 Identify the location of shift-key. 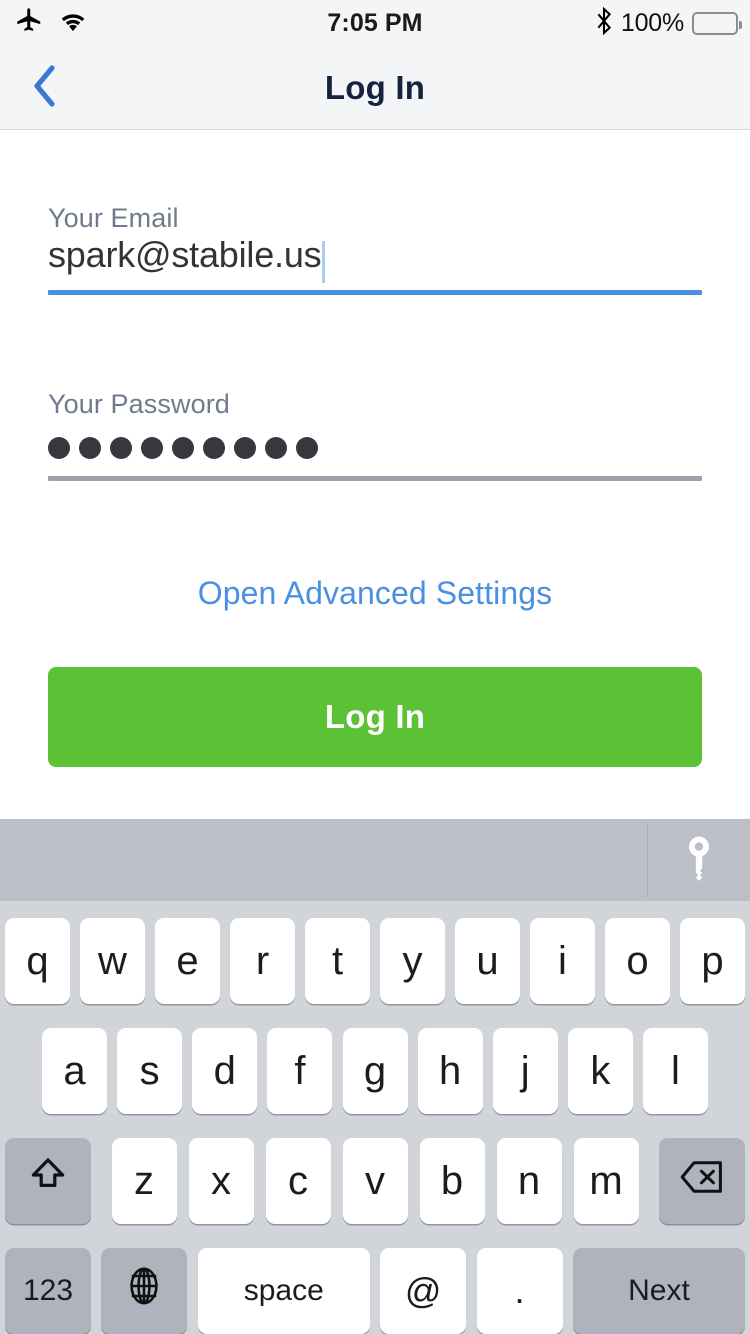
(48, 1181).